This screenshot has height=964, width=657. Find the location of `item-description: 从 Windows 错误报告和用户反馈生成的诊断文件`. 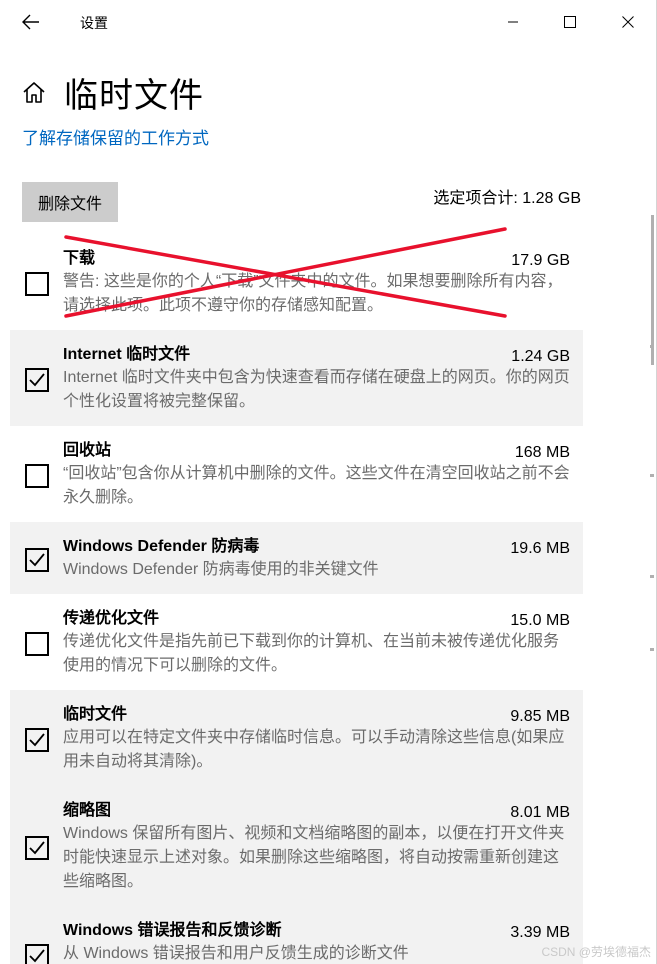

item-description: 从 Windows 错误报告和用户反馈生成的诊断文件 is located at coordinates (236, 953).